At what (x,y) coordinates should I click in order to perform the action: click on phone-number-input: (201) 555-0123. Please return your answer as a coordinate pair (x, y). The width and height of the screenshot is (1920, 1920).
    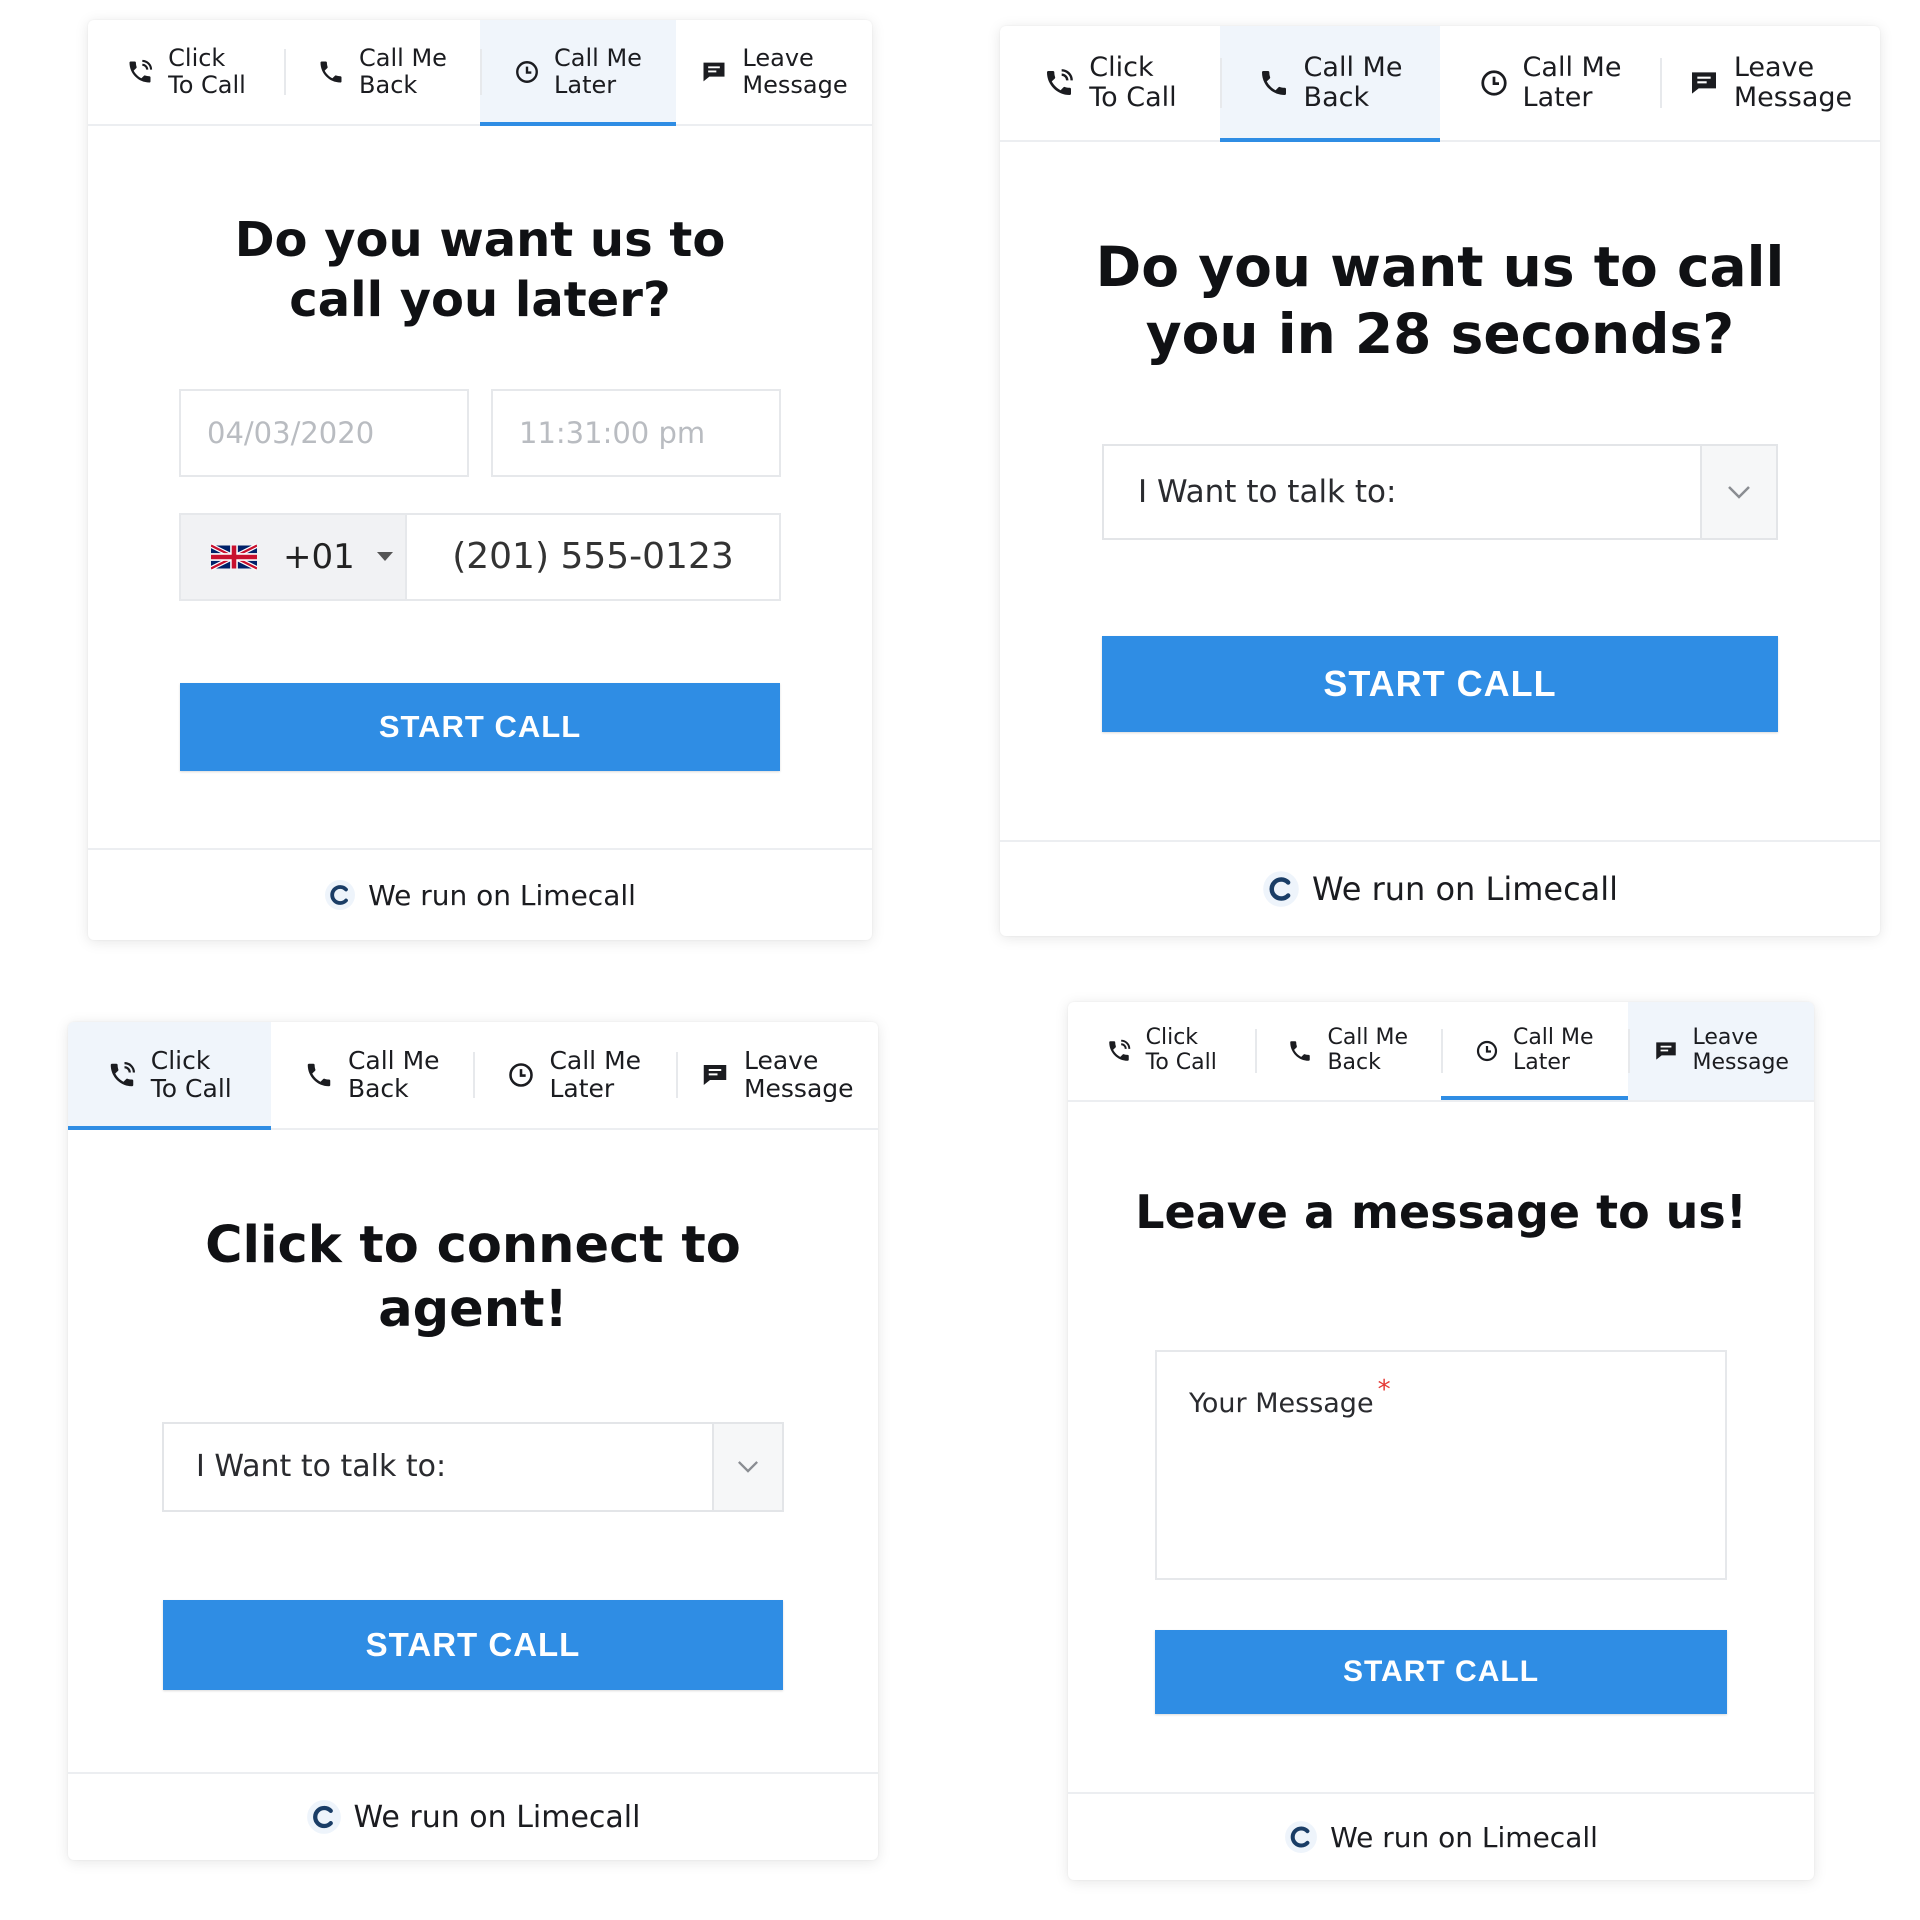
    Looking at the image, I should click on (593, 557).